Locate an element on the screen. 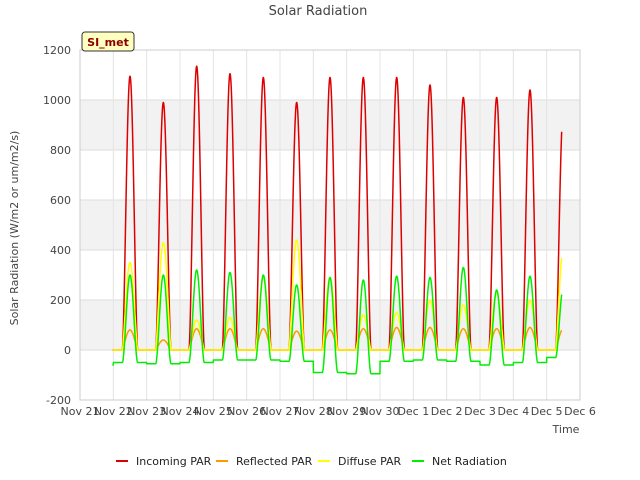 The height and width of the screenshot is (480, 640). y-tick-label: 0 is located at coordinates (67, 350).